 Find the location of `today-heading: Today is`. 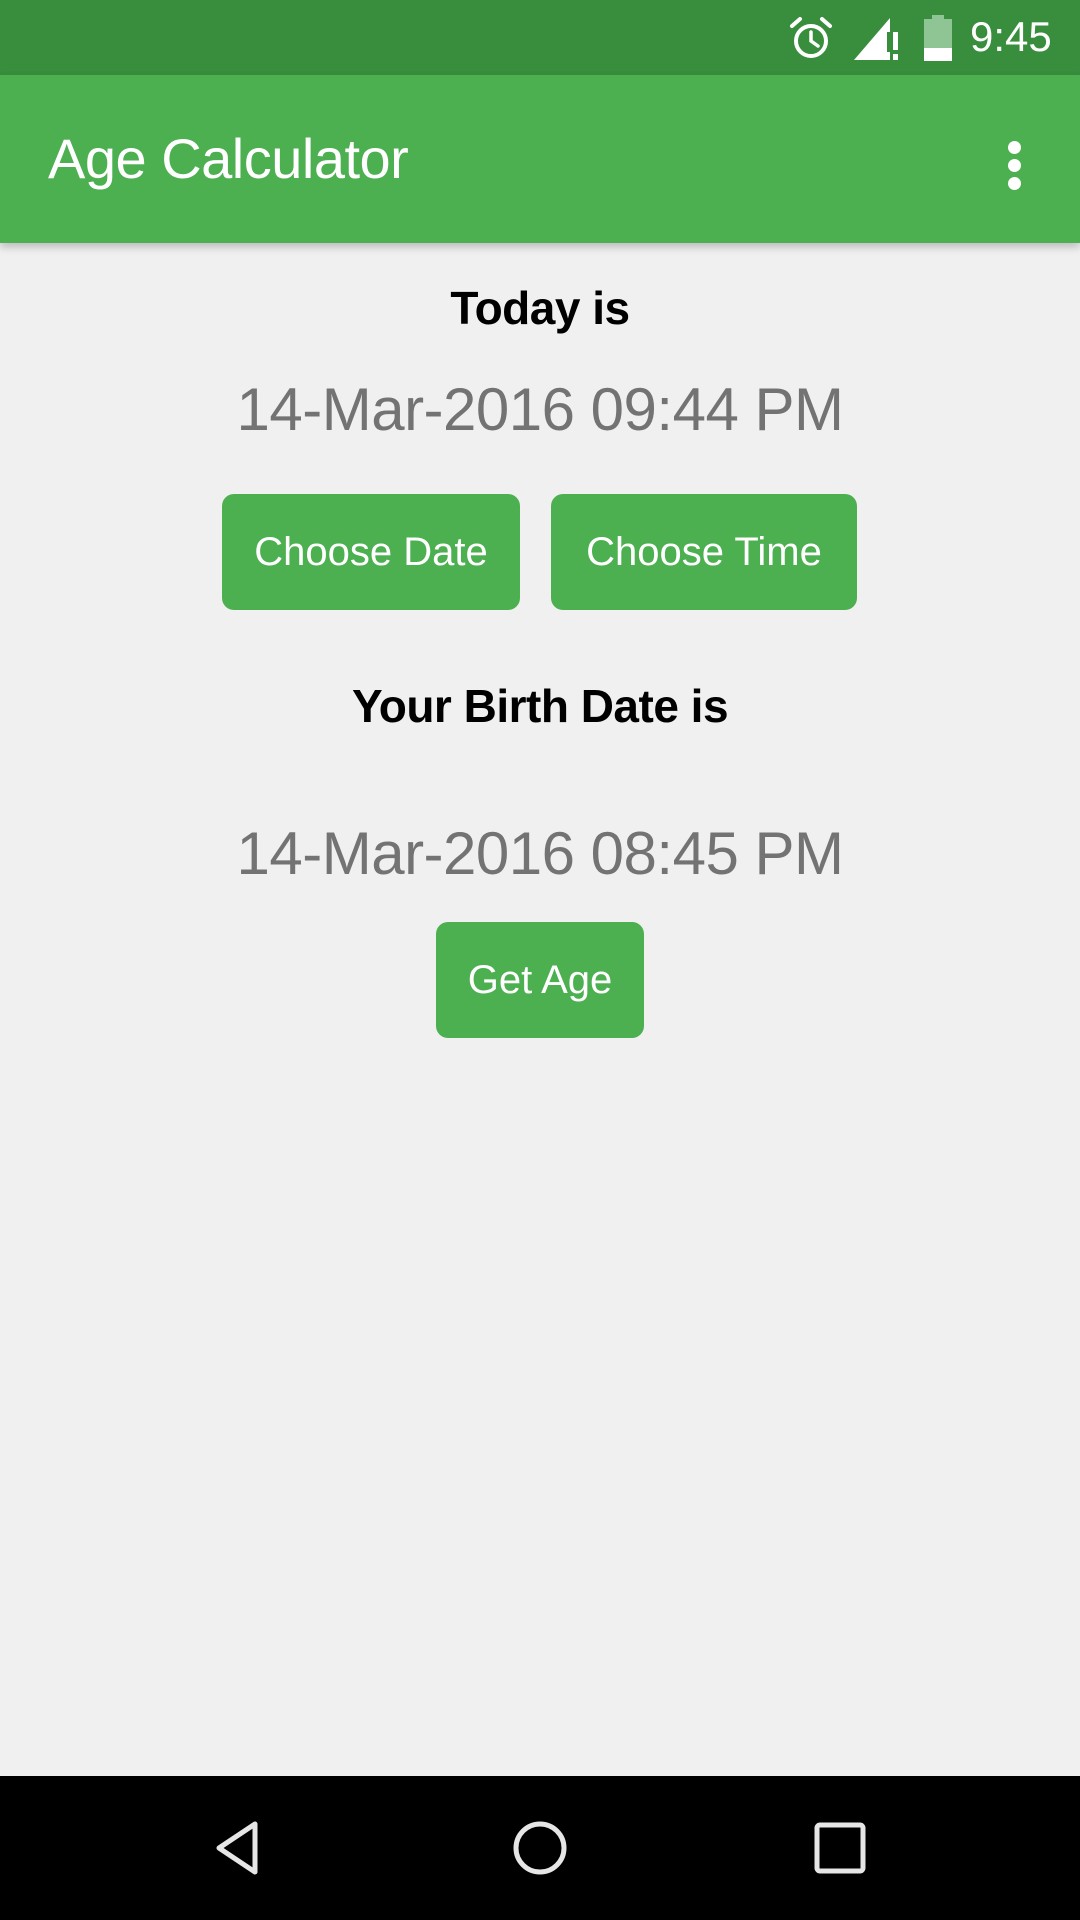

today-heading: Today is is located at coordinates (540, 308).